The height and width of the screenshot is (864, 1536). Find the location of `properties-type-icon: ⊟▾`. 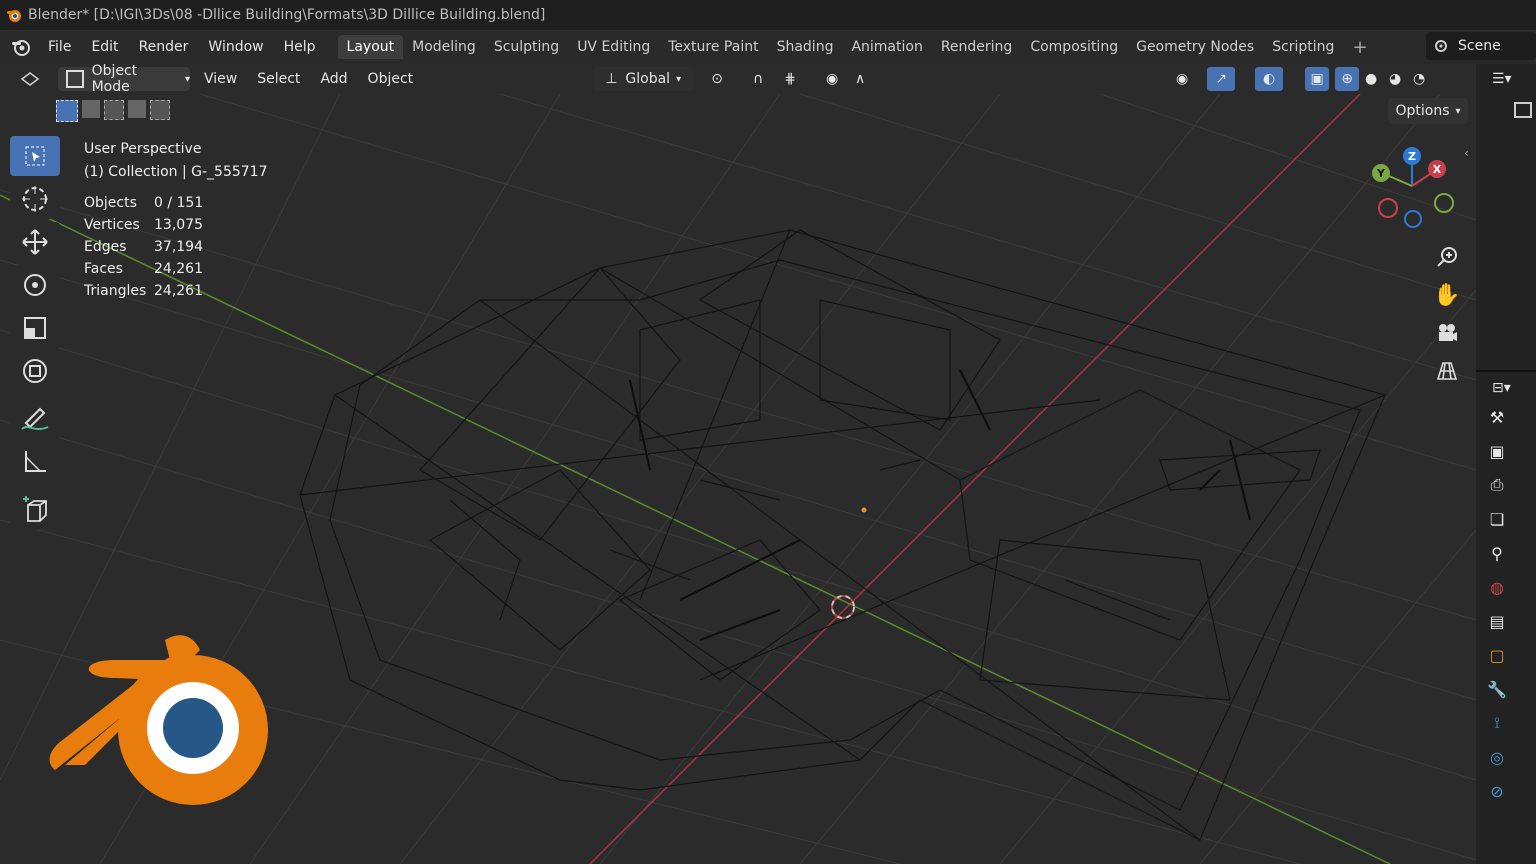

properties-type-icon: ⊟▾ is located at coordinates (1514, 388).